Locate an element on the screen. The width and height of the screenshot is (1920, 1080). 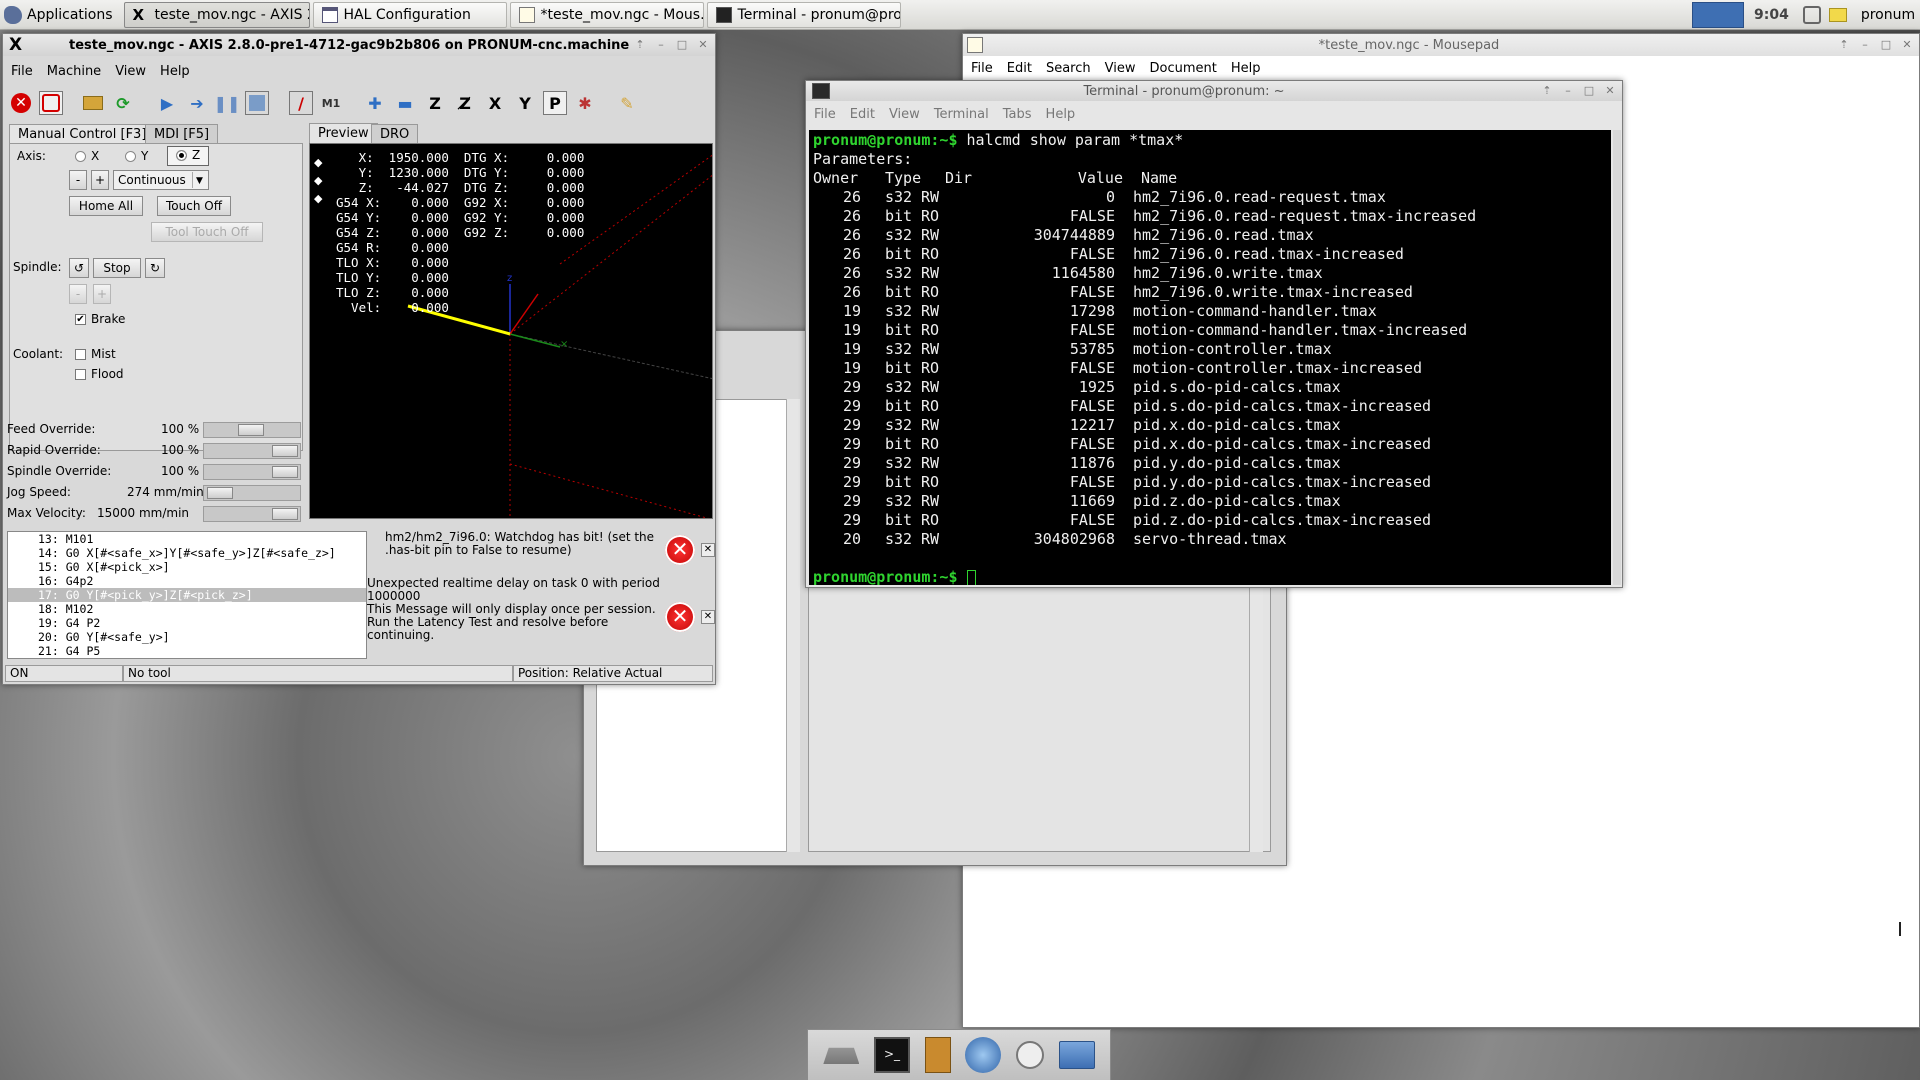
flood-checkbox is located at coordinates (80, 374).